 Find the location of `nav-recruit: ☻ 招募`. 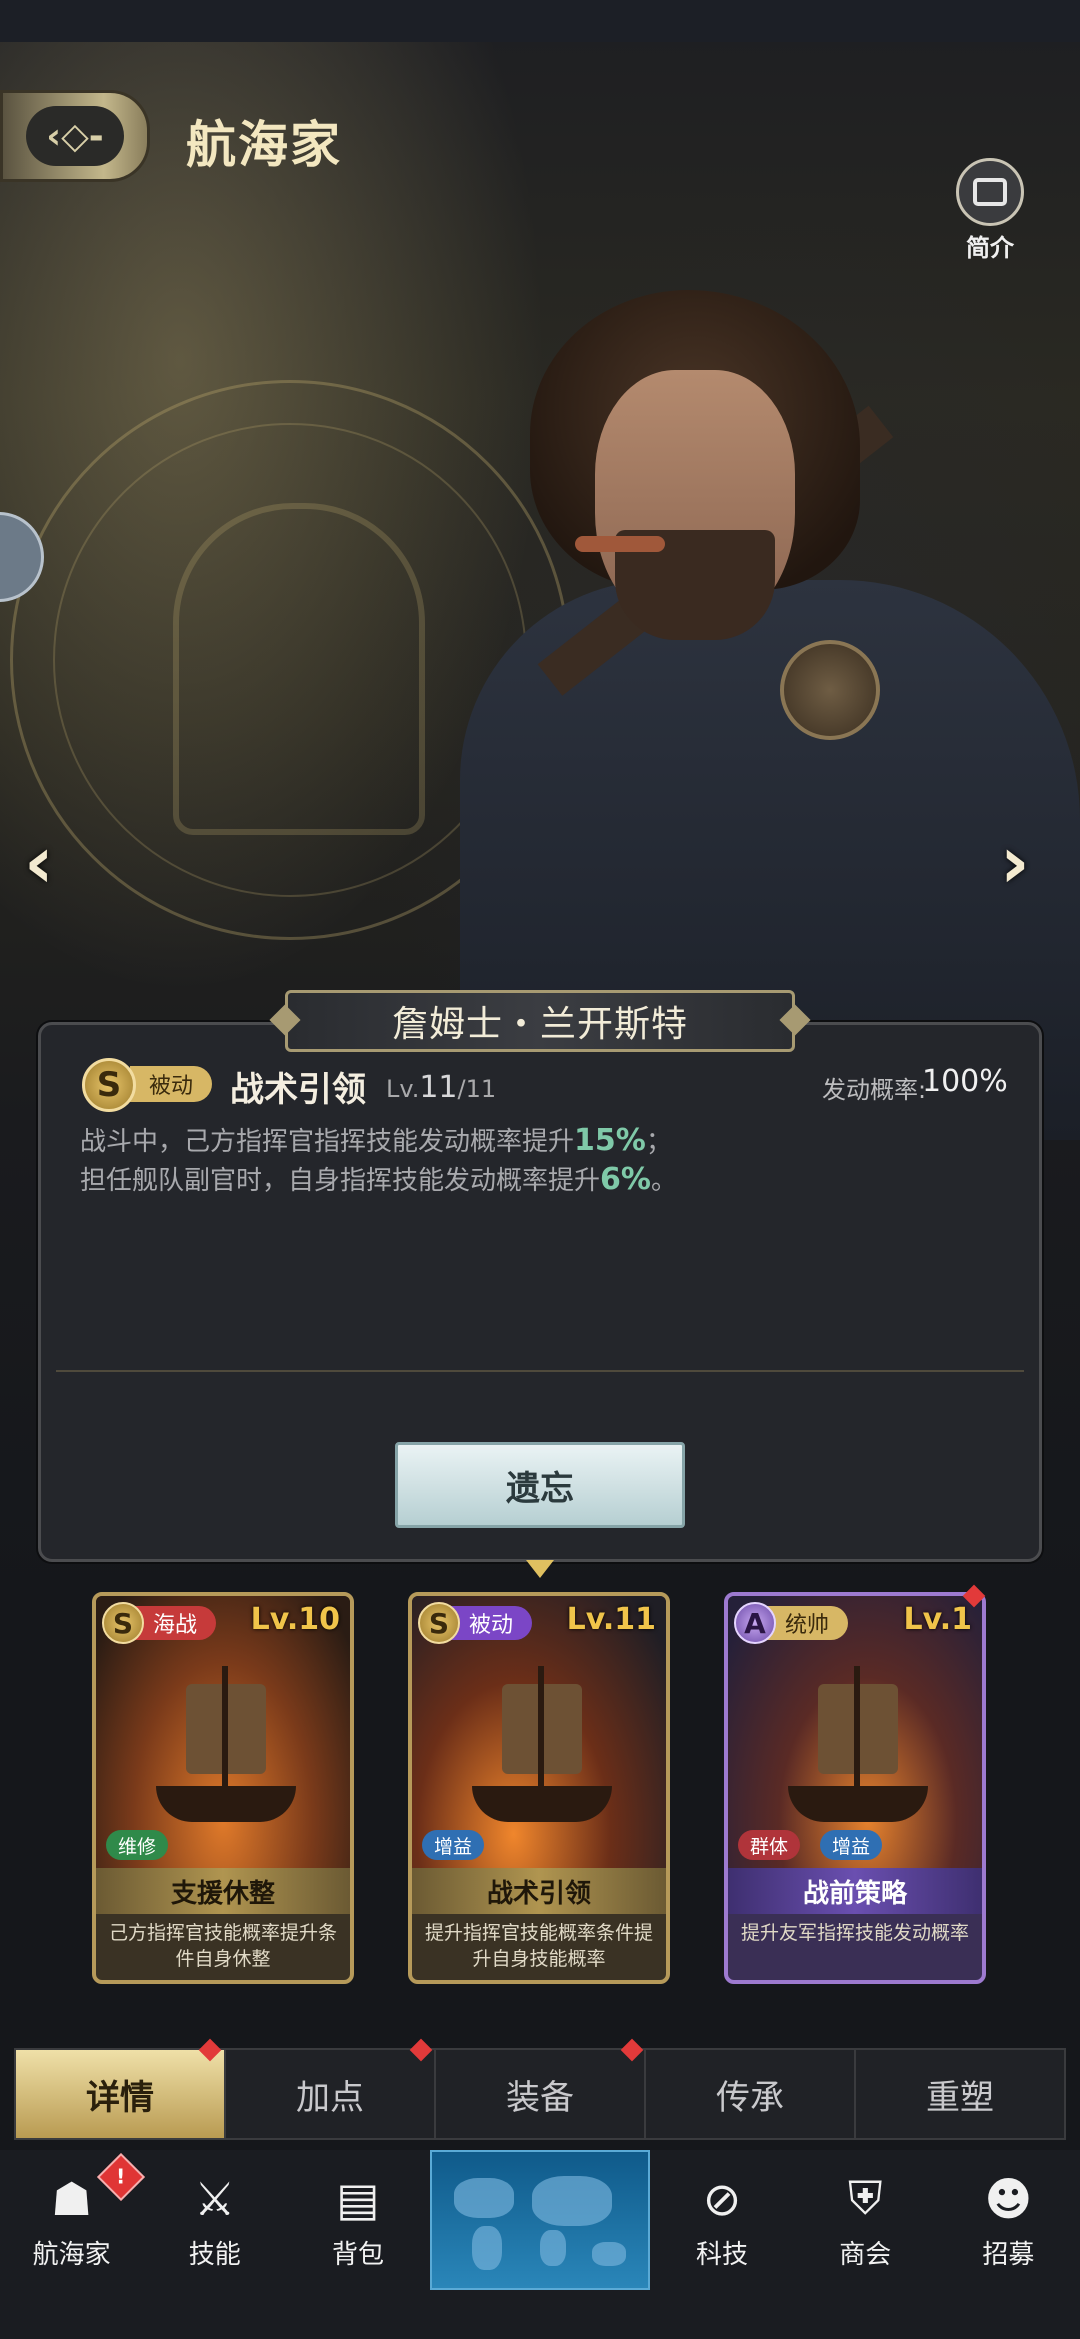

nav-recruit: ☻ 招募 is located at coordinates (1008, 2220).